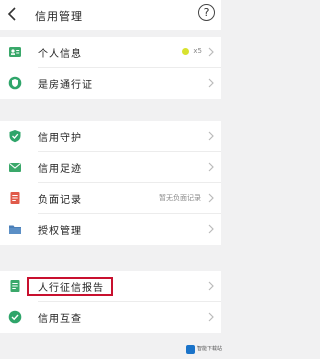  Describe the element at coordinates (110, 83) in the screenshot. I see `row-pass: 是房通行证` at that location.